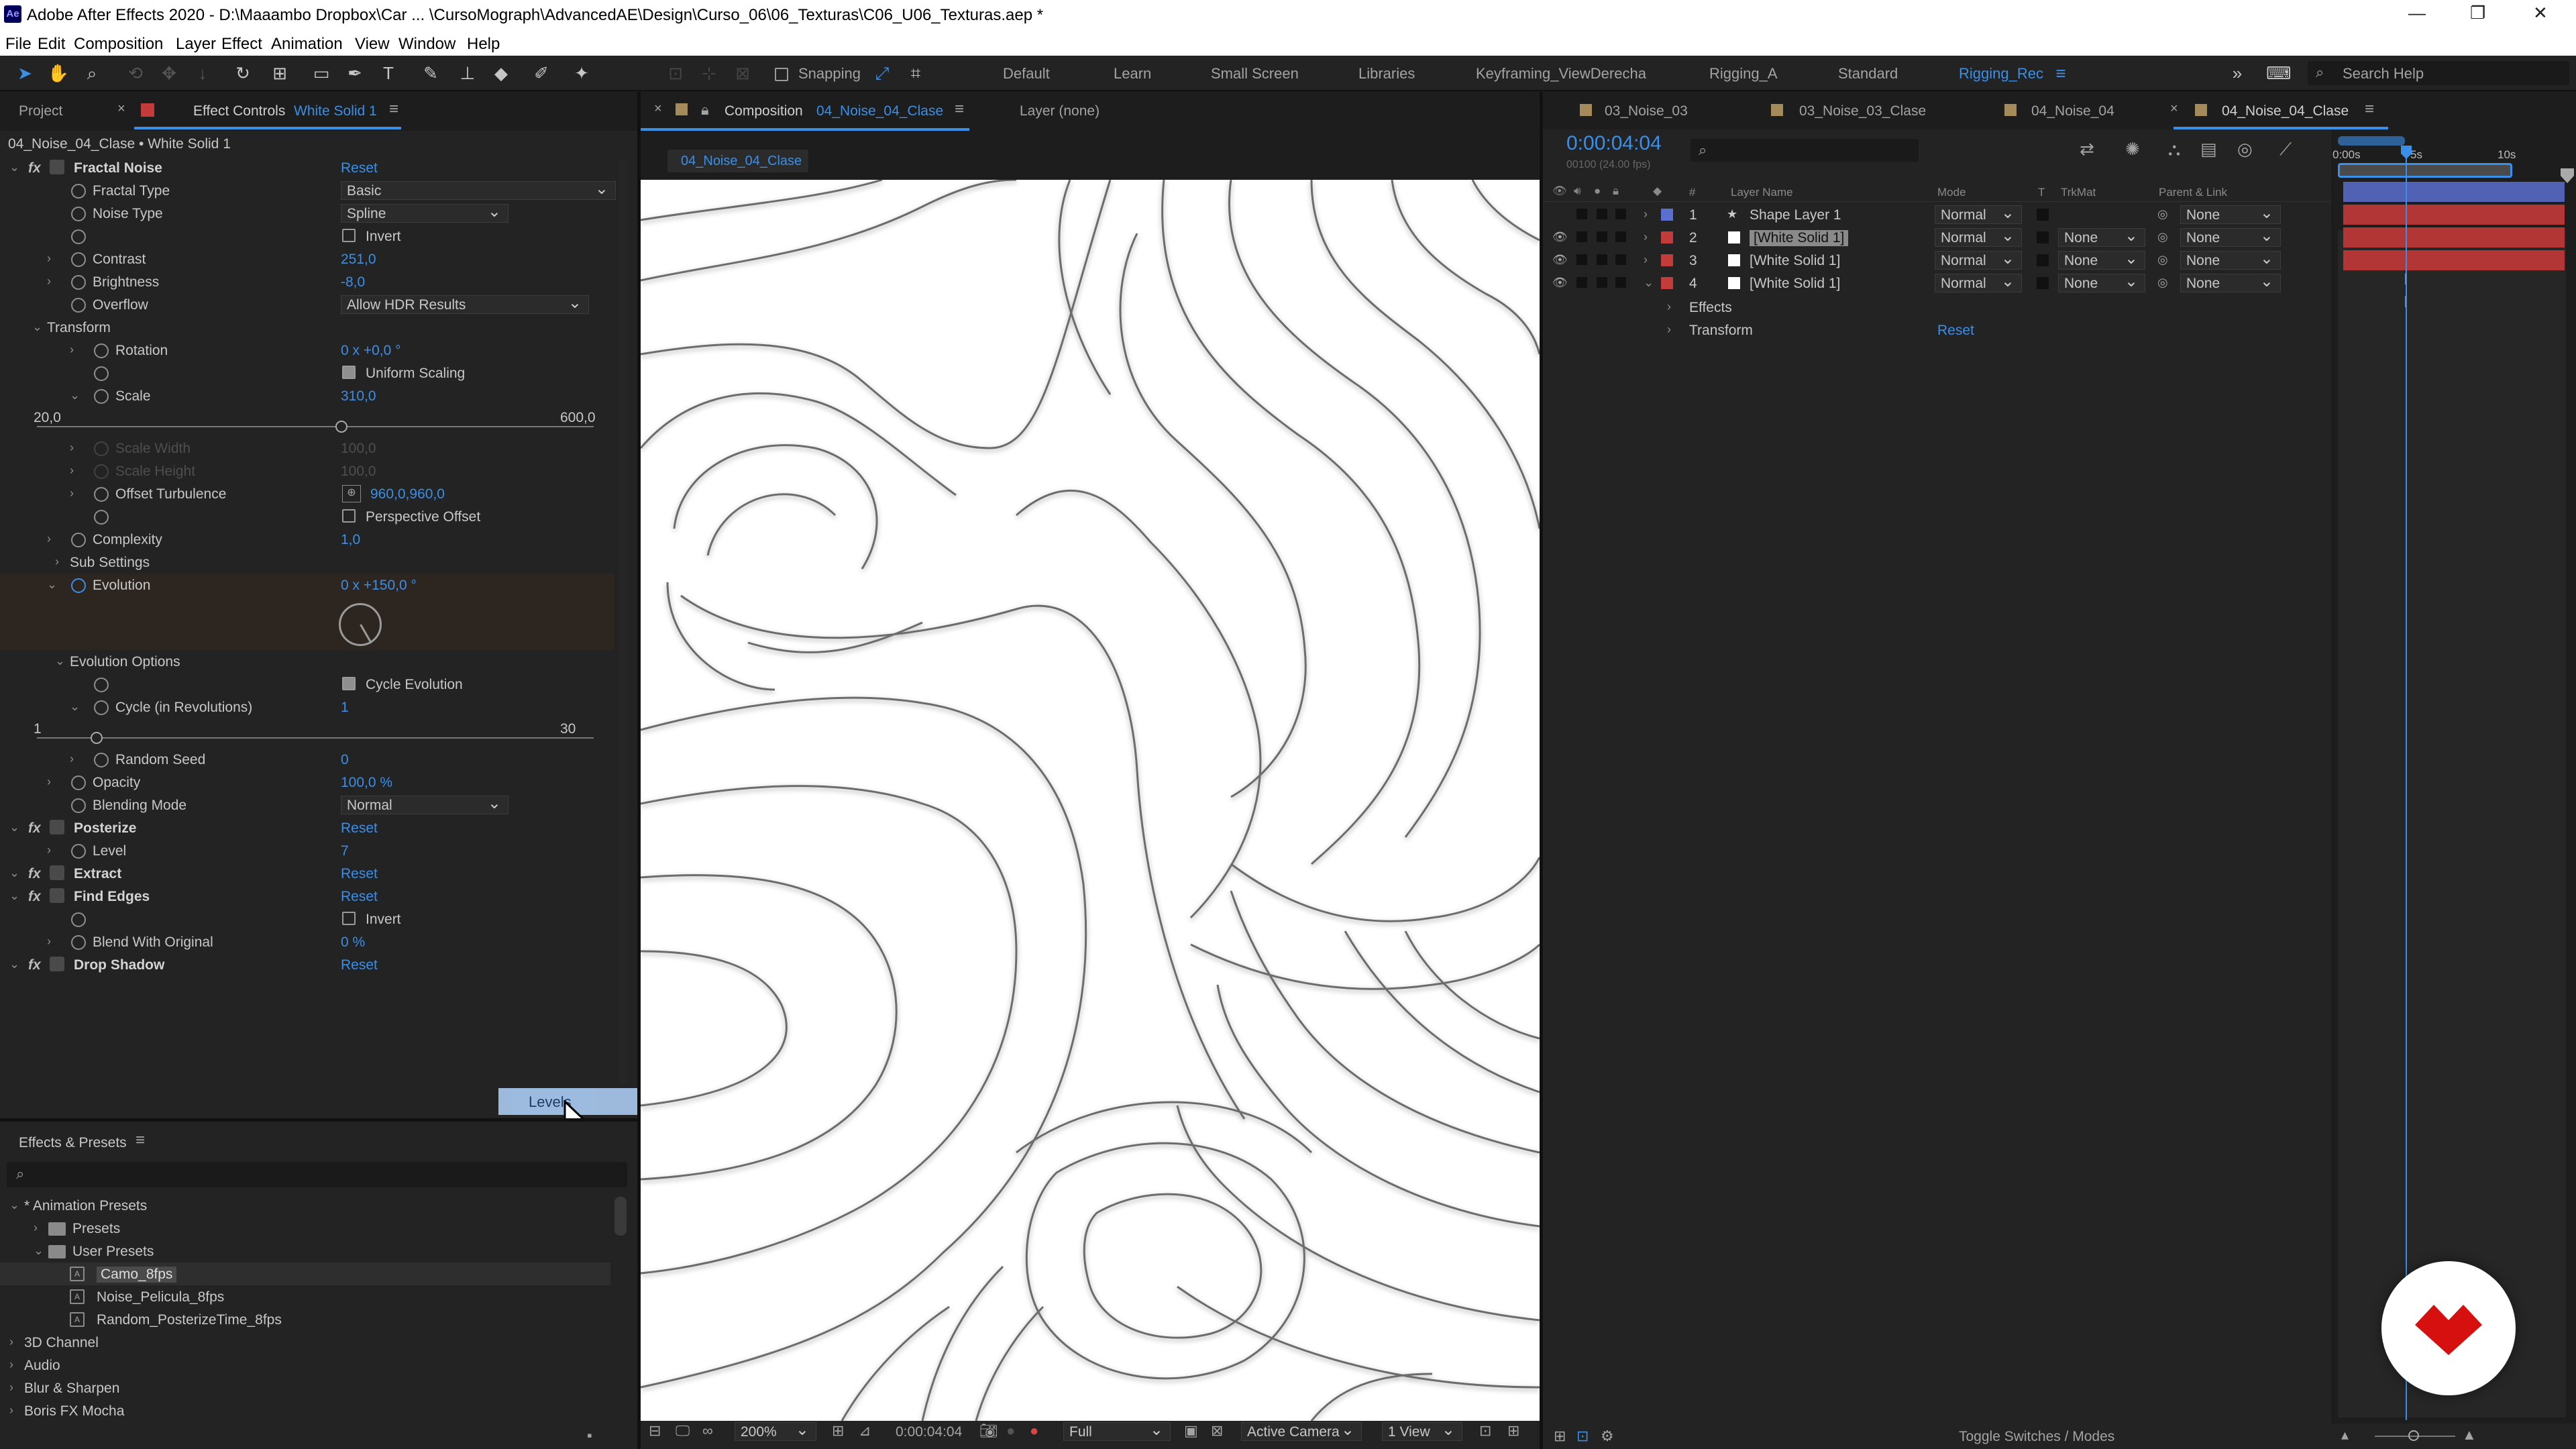  I want to click on layer-name: Shape Layer 1, so click(1795, 215).